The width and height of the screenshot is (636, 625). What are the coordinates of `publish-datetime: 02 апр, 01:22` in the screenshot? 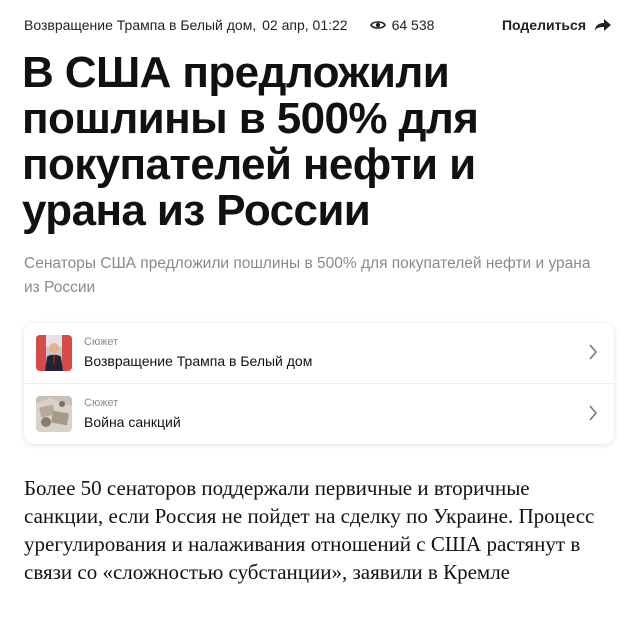 It's located at (305, 25).